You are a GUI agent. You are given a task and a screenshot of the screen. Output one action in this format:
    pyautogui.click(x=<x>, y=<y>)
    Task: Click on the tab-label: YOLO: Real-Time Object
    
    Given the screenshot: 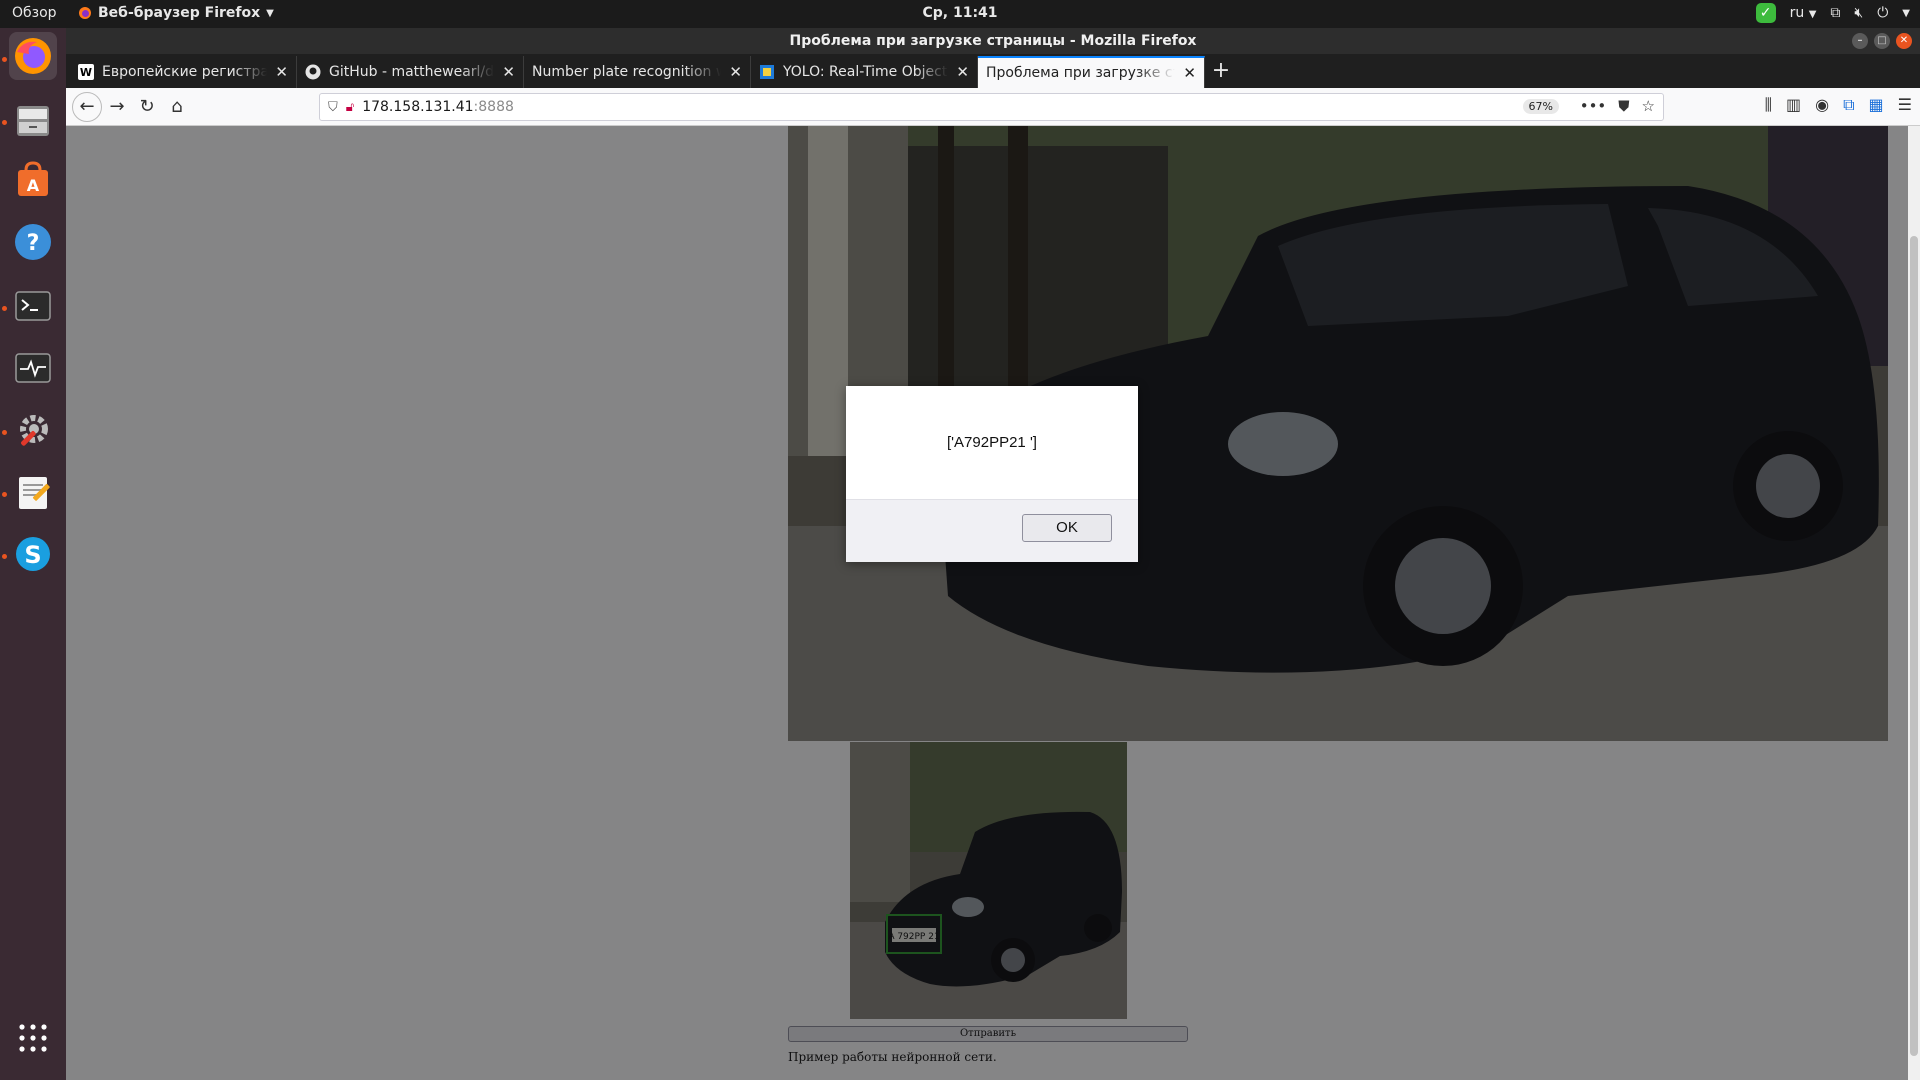 What is the action you would take?
    pyautogui.click(x=865, y=72)
    